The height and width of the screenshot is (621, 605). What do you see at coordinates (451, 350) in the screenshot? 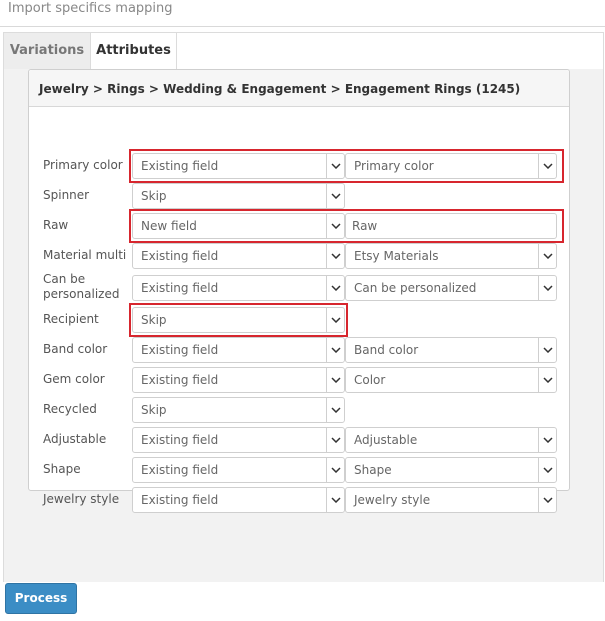
I see `target-field-select: Band color` at bounding box center [451, 350].